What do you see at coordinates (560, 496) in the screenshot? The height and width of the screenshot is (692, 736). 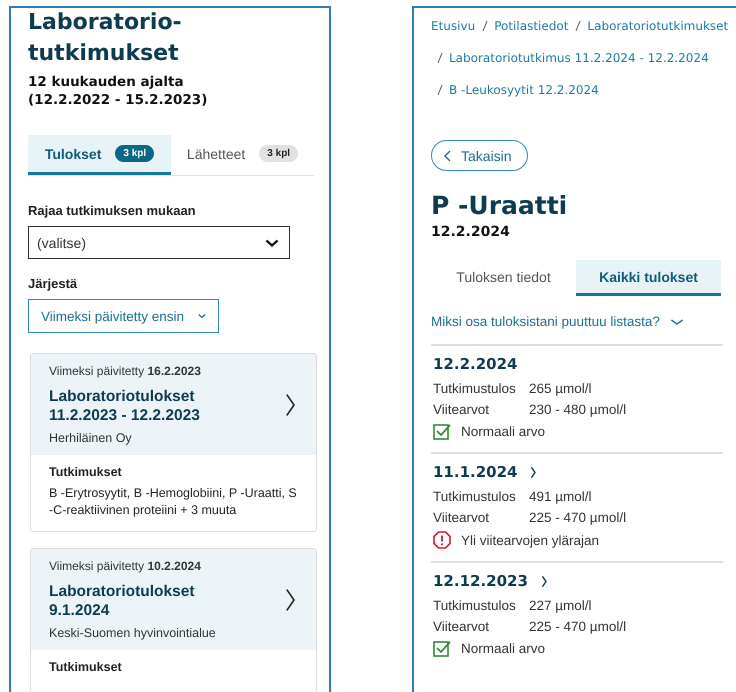 I see `result-value: 491 µmol/l` at bounding box center [560, 496].